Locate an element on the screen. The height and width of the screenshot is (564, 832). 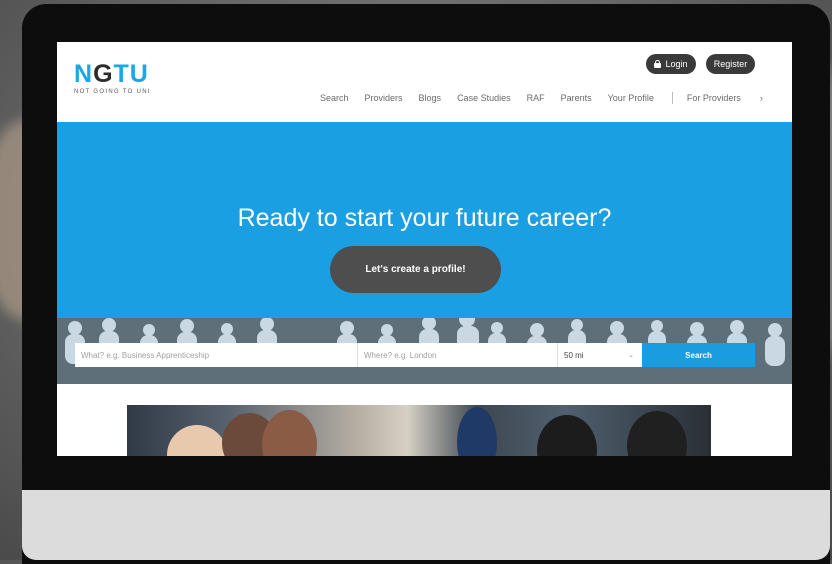
ngtu-logo: NGTU NOT GOING TO UNI is located at coordinates (112, 78).